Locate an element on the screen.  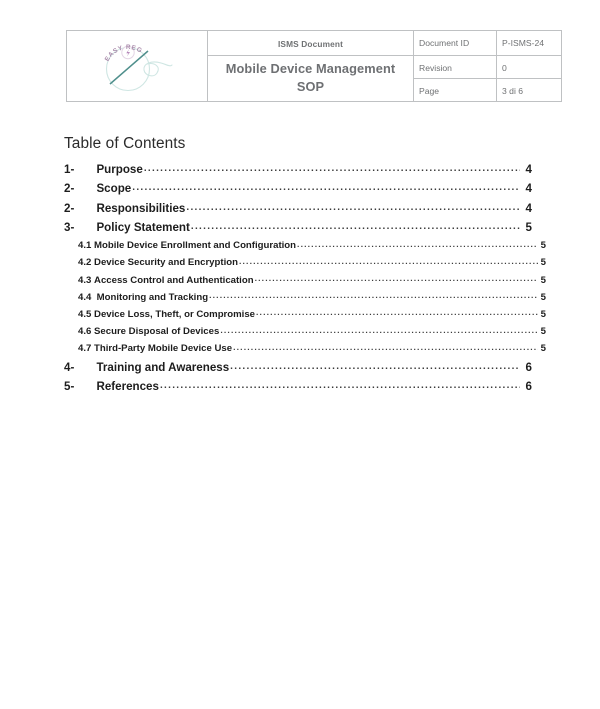
toc-entry-label: Device Loss, Theft, or Compromise is located at coordinates (173, 314).